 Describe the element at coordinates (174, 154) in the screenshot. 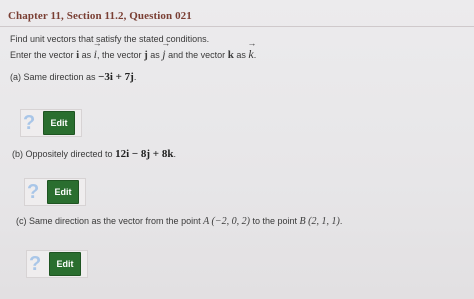

I see `part-b-end: .` at that location.